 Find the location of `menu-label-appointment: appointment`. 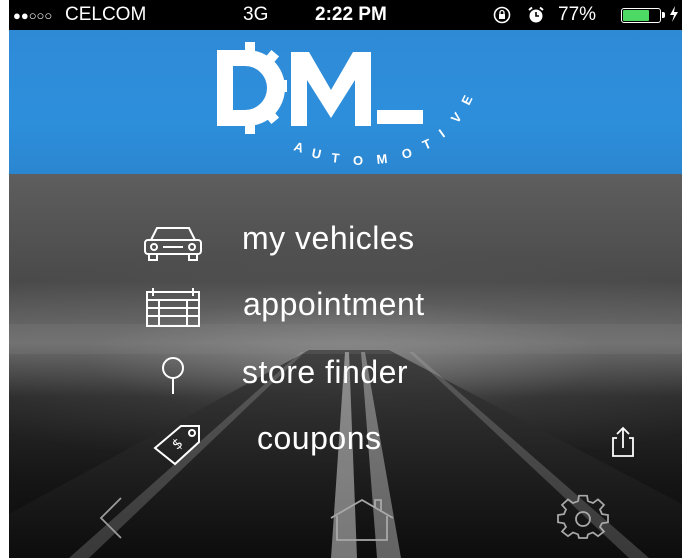

menu-label-appointment: appointment is located at coordinates (334, 304).